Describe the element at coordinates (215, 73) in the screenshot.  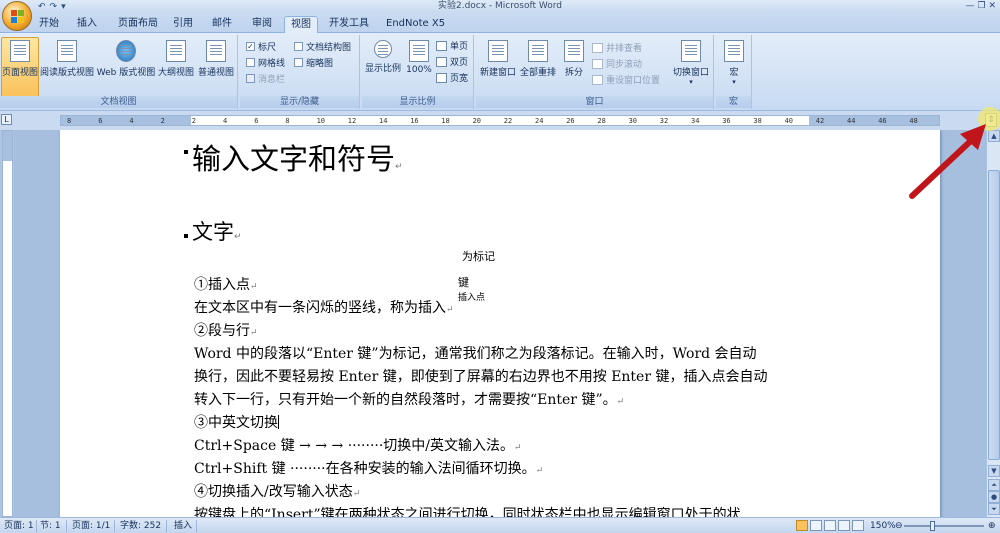
I see `draft-label: 普通视图` at that location.